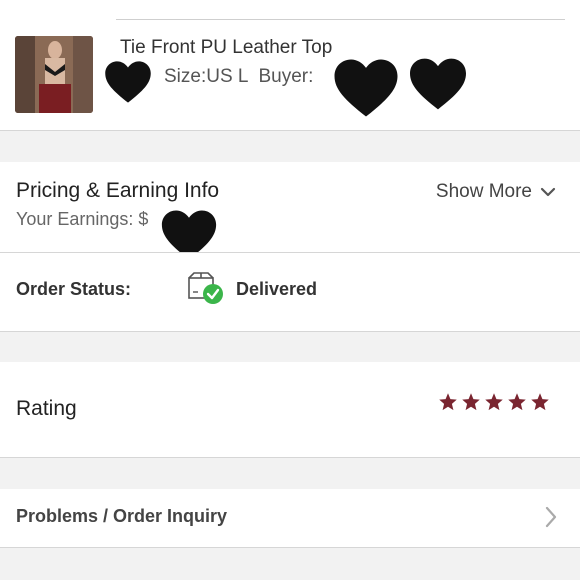 This screenshot has width=580, height=580. What do you see at coordinates (82, 219) in the screenshot?
I see `earnings-text: Your Earnings: $` at bounding box center [82, 219].